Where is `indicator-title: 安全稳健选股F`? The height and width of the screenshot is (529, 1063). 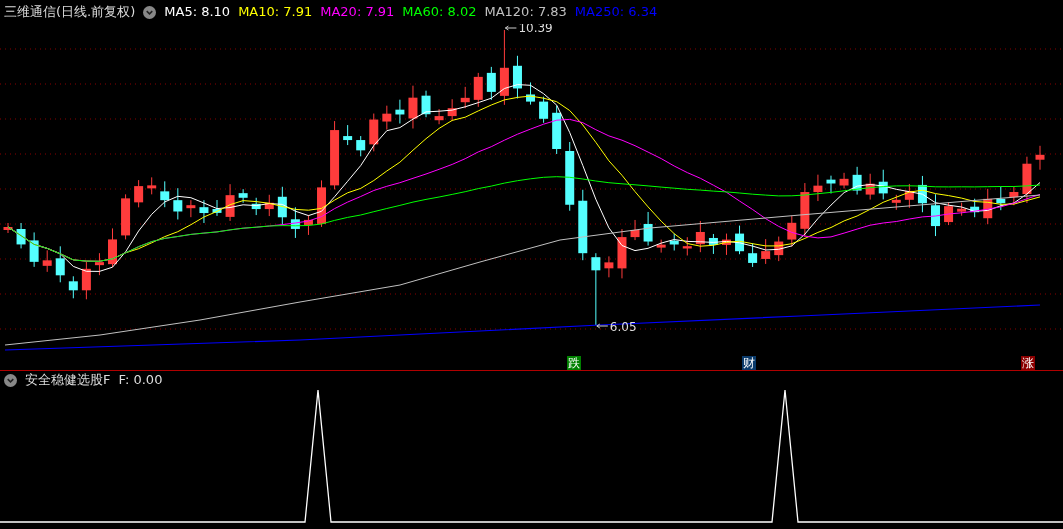
indicator-title: 安全稳健选股F is located at coordinates (68, 380).